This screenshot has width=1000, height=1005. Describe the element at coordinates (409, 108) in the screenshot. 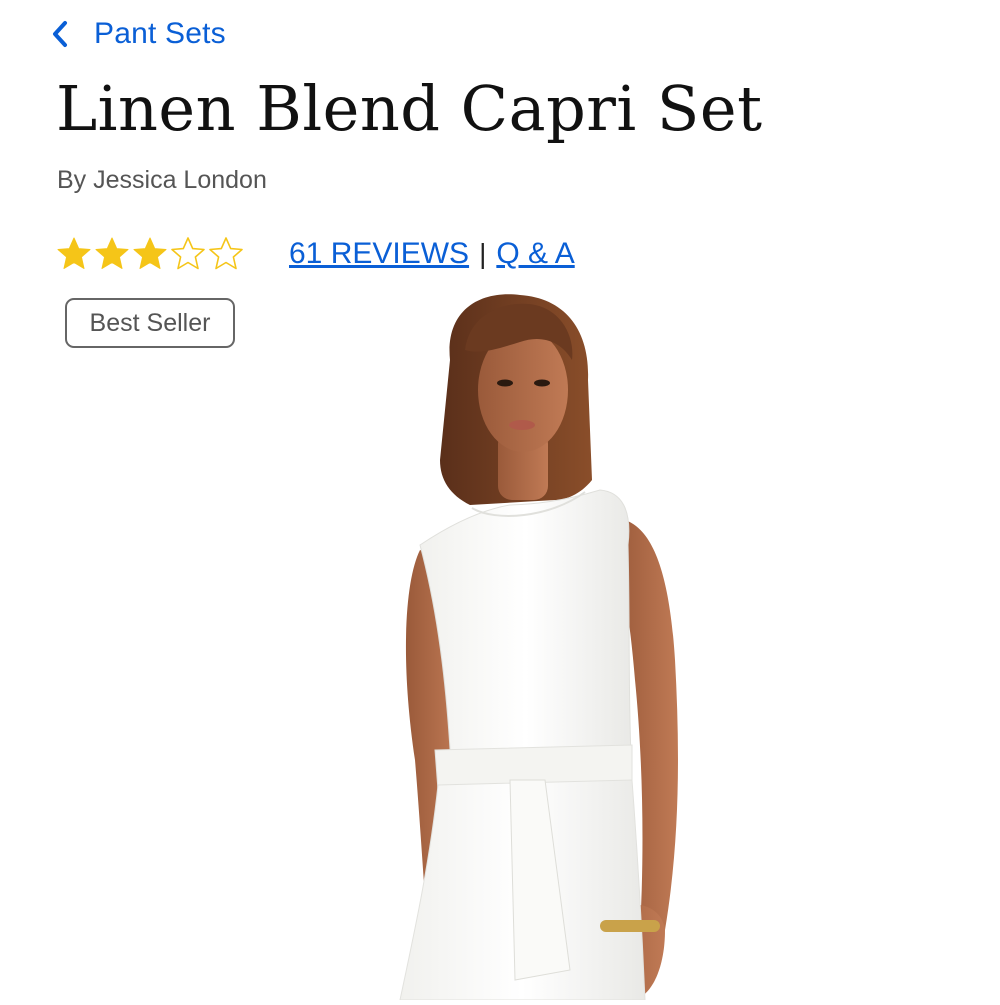

I see `product-title: Linen Blend Capri Set` at that location.